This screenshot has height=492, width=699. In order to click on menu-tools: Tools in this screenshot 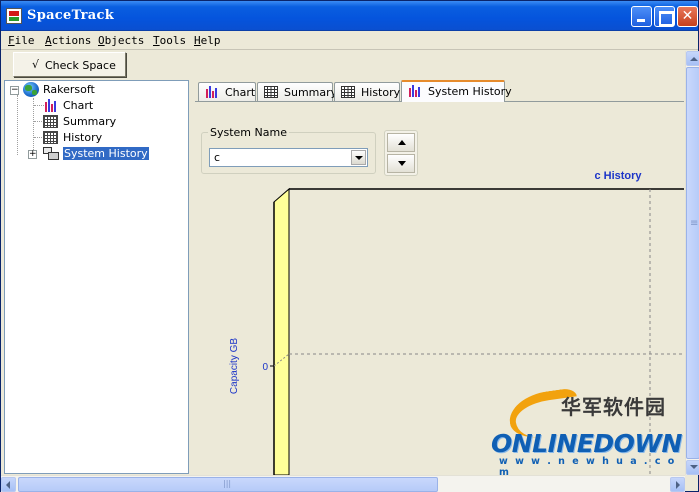, I will do `click(169, 40)`.